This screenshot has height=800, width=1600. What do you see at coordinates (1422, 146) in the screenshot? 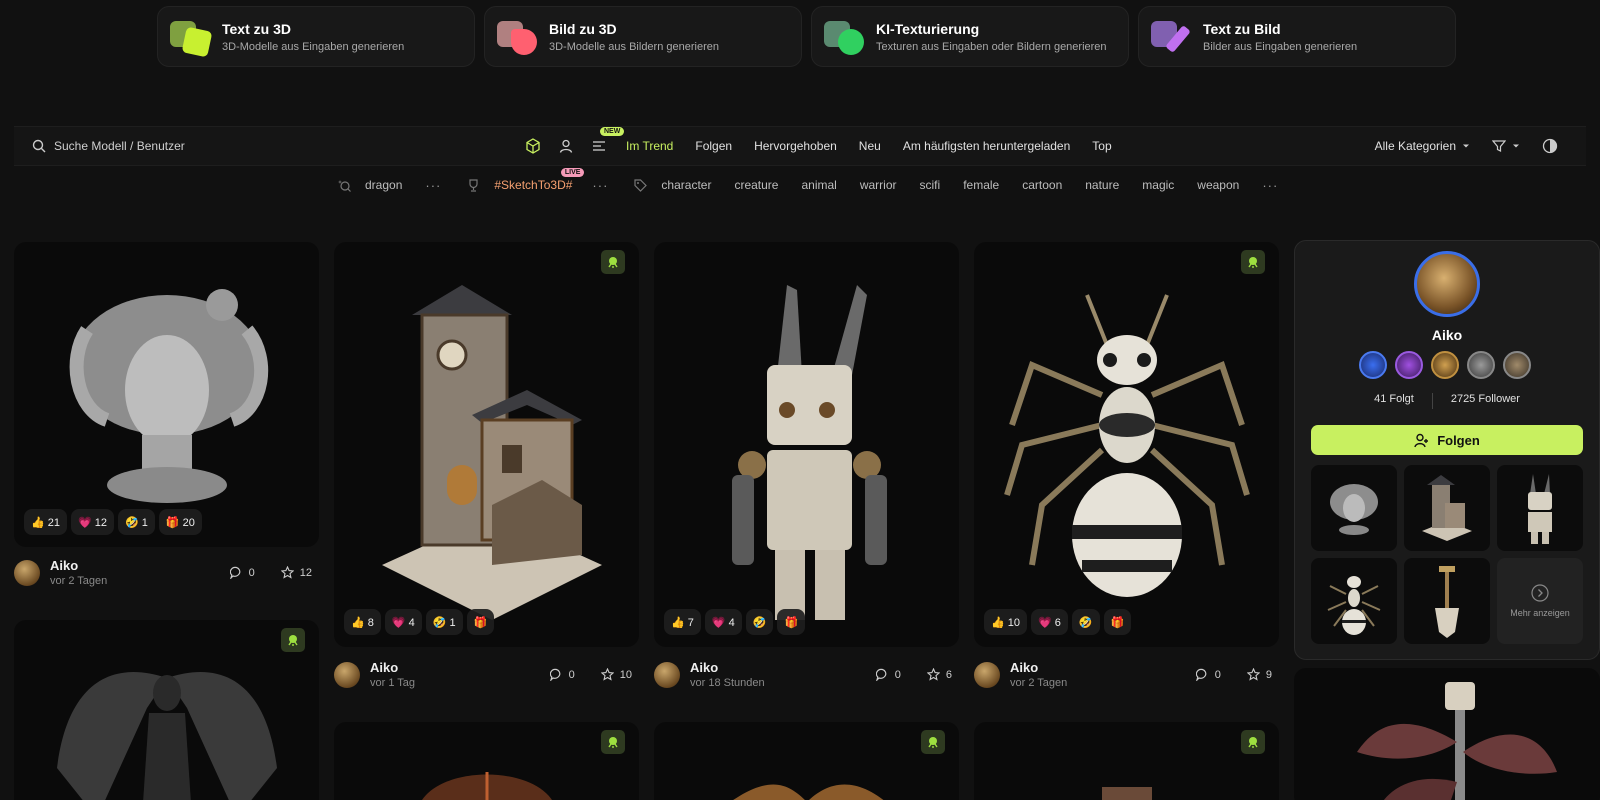
I see `category-select: Alle Kategorien` at bounding box center [1422, 146].